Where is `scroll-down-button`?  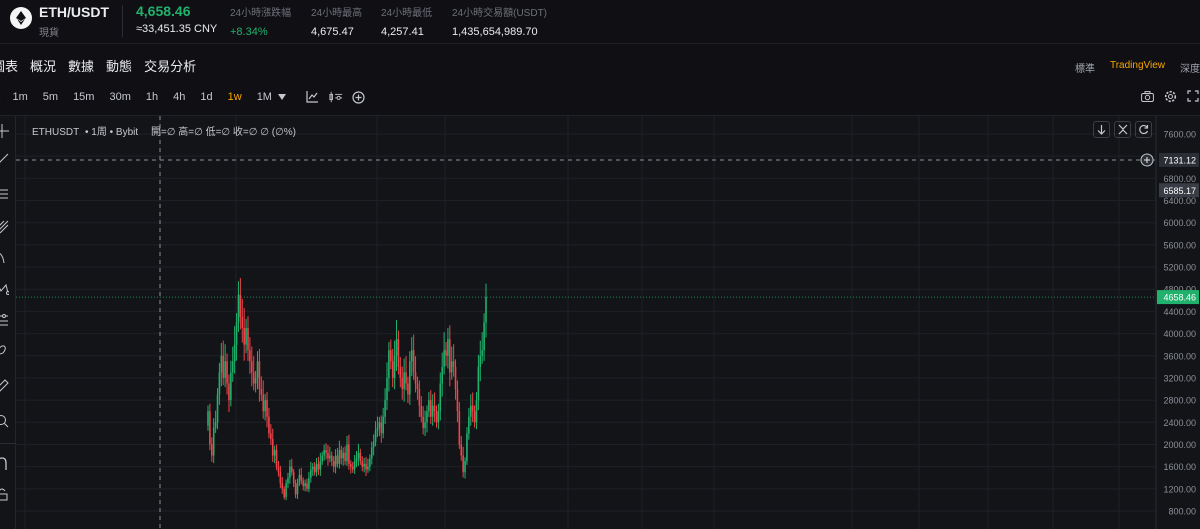
scroll-down-button is located at coordinates (1101, 129).